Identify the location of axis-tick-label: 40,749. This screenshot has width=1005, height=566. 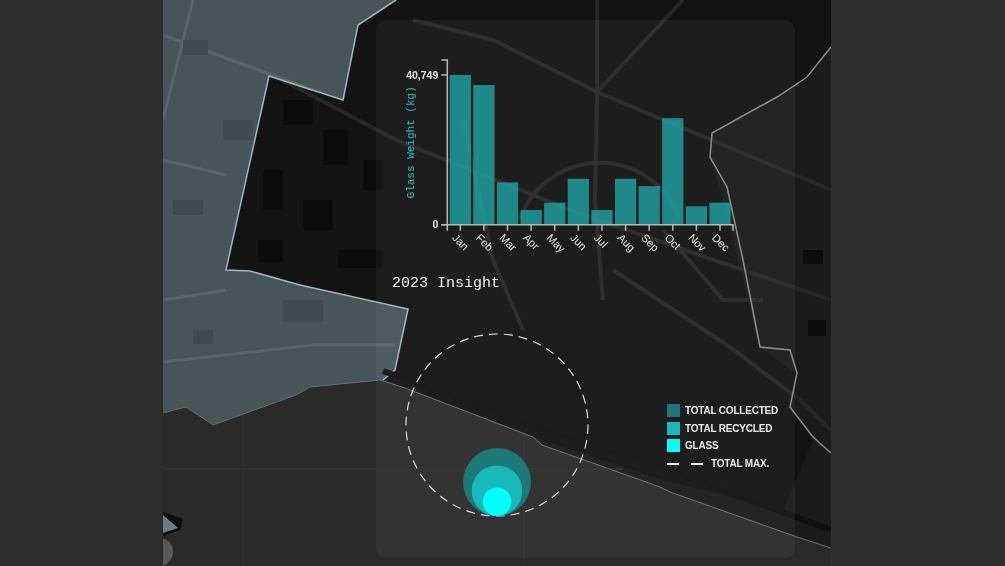
(422, 74).